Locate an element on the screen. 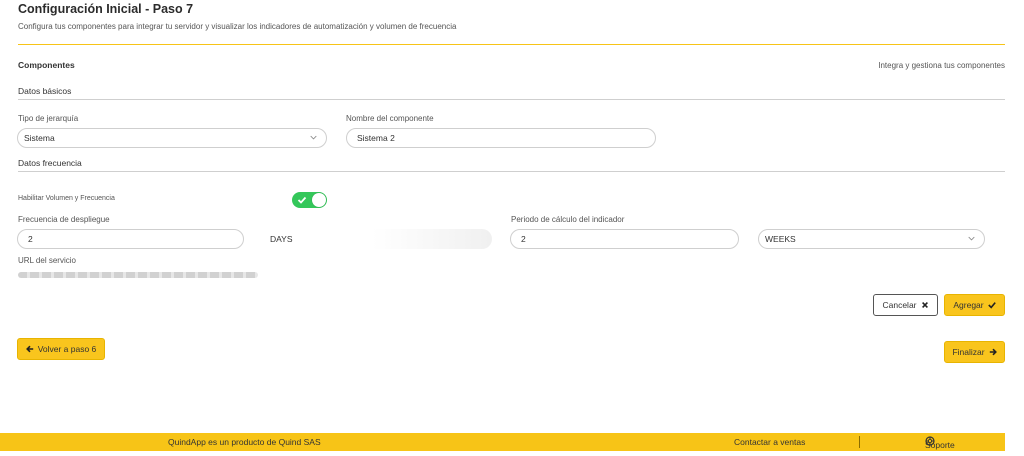 The width and height of the screenshot is (1024, 456). add-button: Agregar is located at coordinates (974, 305).